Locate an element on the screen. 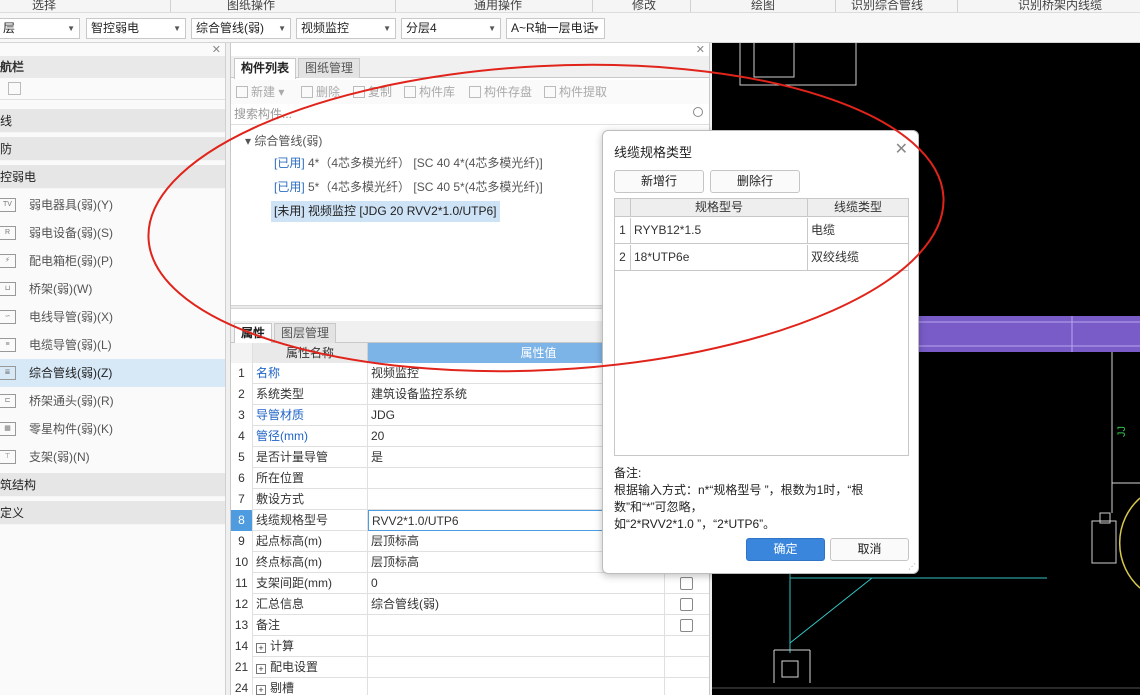  component-library-button: 构件库 is located at coordinates (429, 92).